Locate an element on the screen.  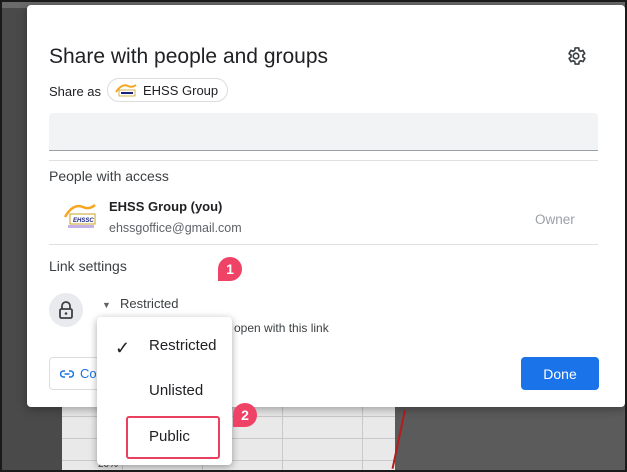
ehss-logo-icon is located at coordinates (126, 90).